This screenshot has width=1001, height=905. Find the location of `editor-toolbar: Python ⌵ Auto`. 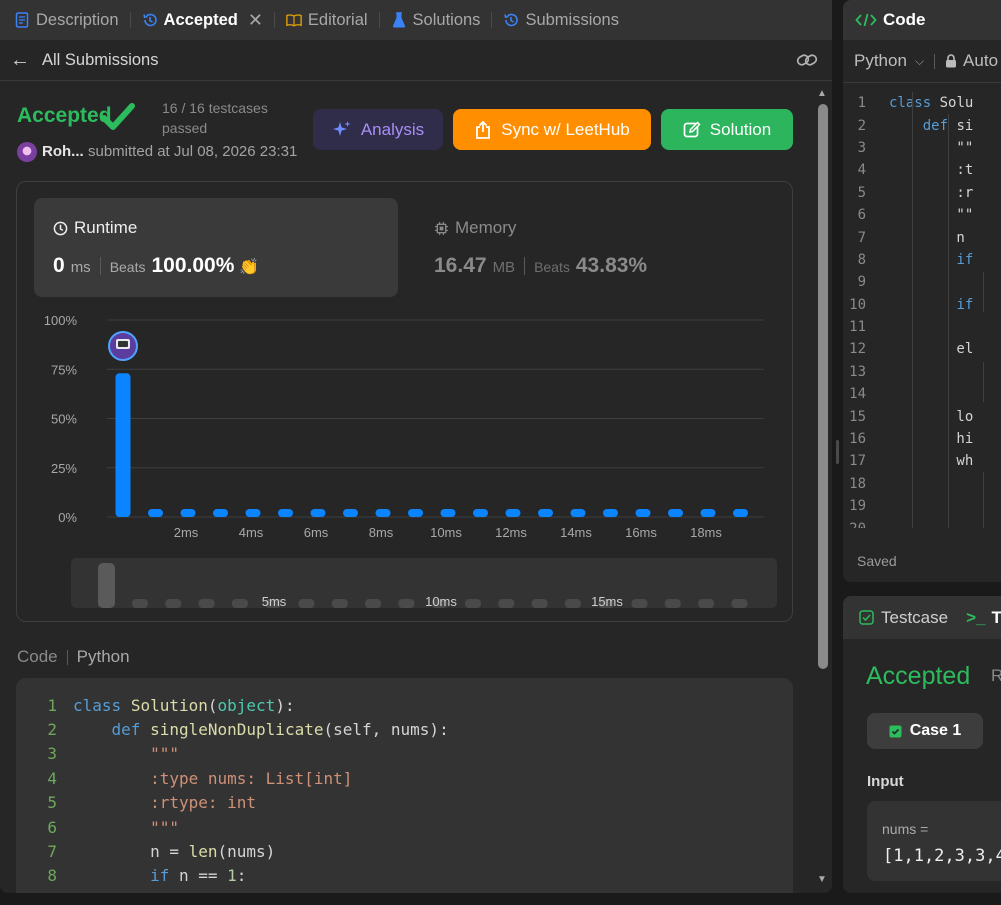

editor-toolbar: Python ⌵ Auto is located at coordinates (922, 61).